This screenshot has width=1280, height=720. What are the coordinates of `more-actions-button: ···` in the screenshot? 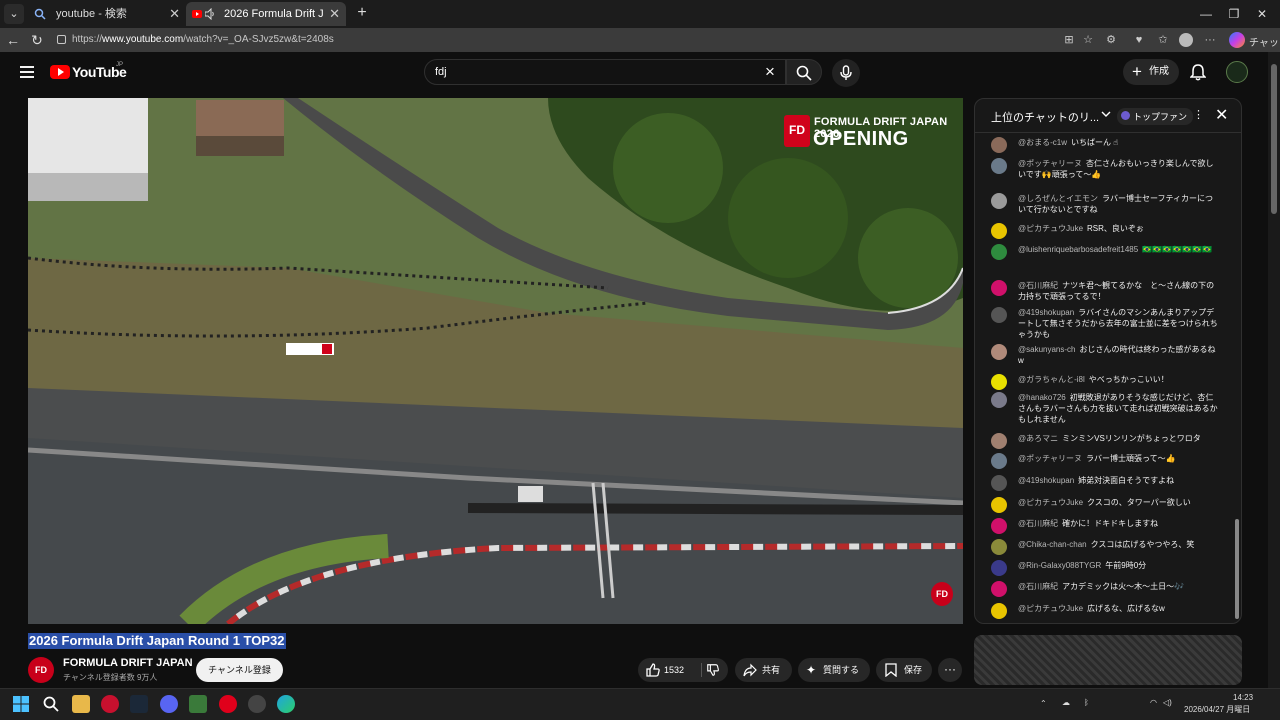 It's located at (950, 670).